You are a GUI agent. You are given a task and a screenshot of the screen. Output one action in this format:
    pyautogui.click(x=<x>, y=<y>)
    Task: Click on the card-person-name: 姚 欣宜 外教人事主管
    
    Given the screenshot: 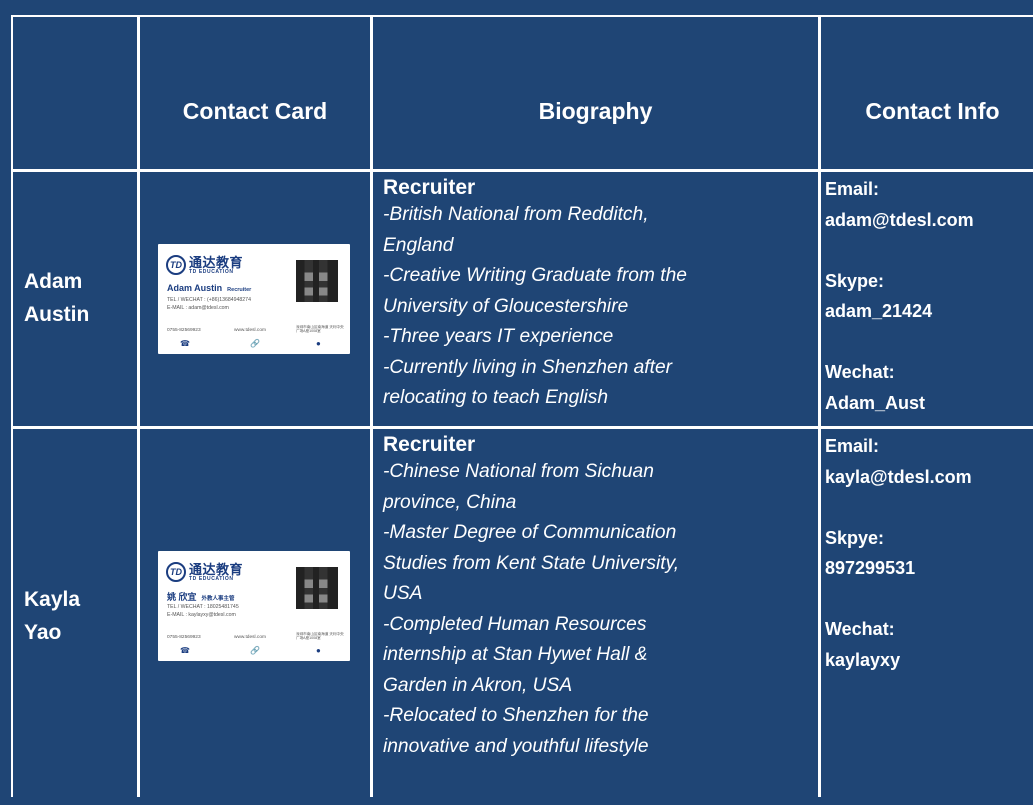 What is the action you would take?
    pyautogui.click(x=201, y=597)
    